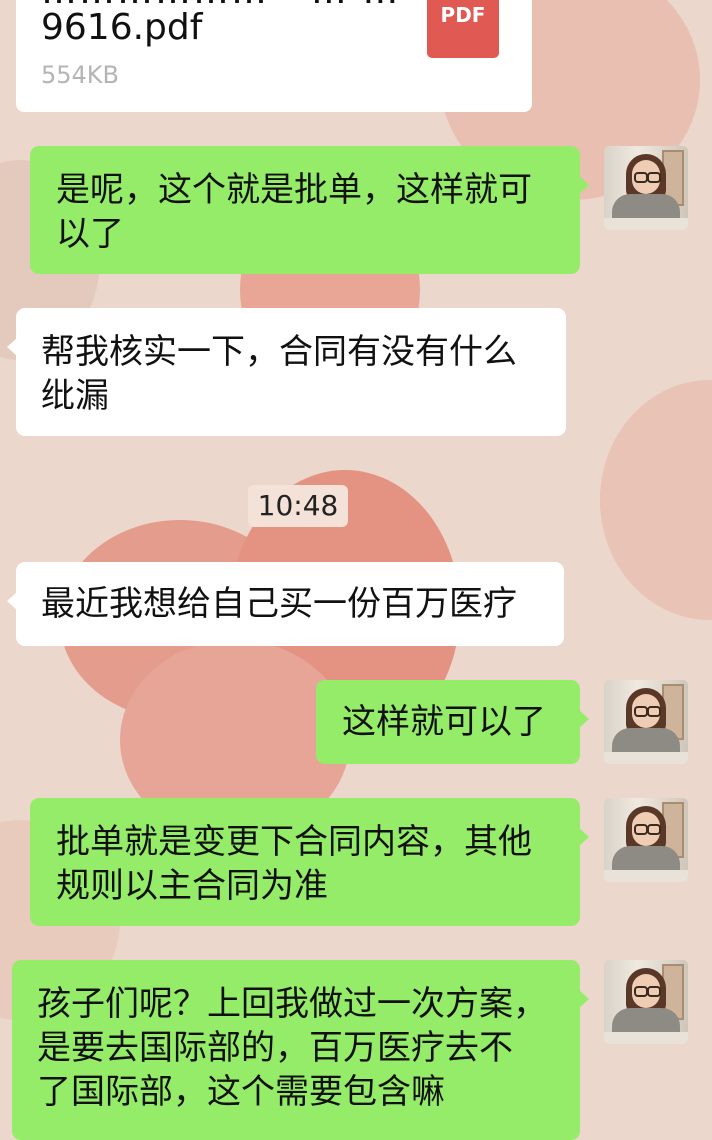  I want to click on message-line: 规则以主合同为准, so click(192, 886).